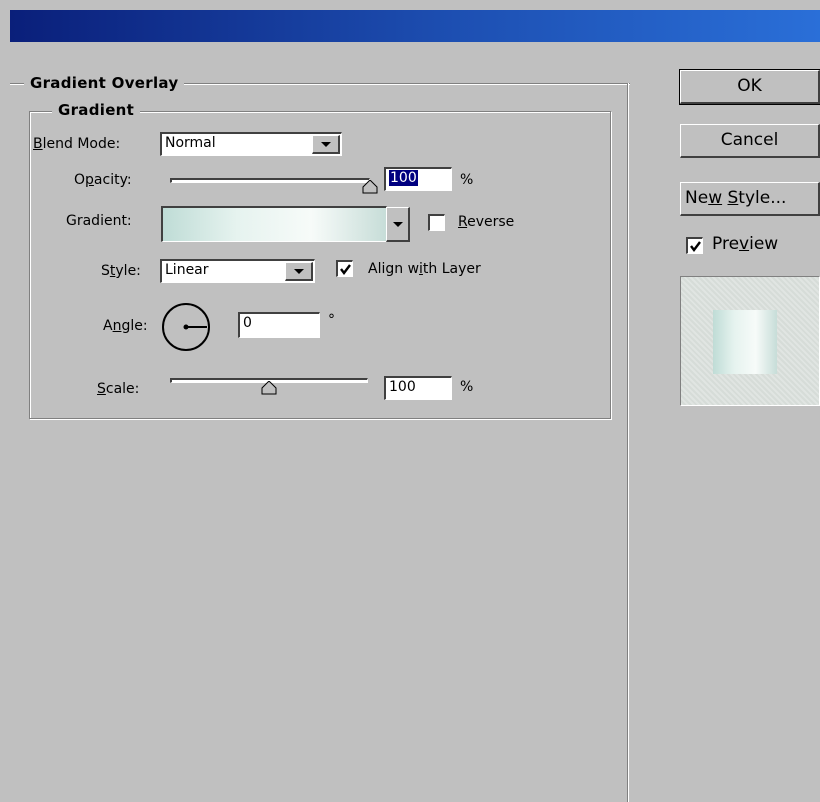 The height and width of the screenshot is (802, 820). I want to click on preview-checkbox, so click(694, 245).